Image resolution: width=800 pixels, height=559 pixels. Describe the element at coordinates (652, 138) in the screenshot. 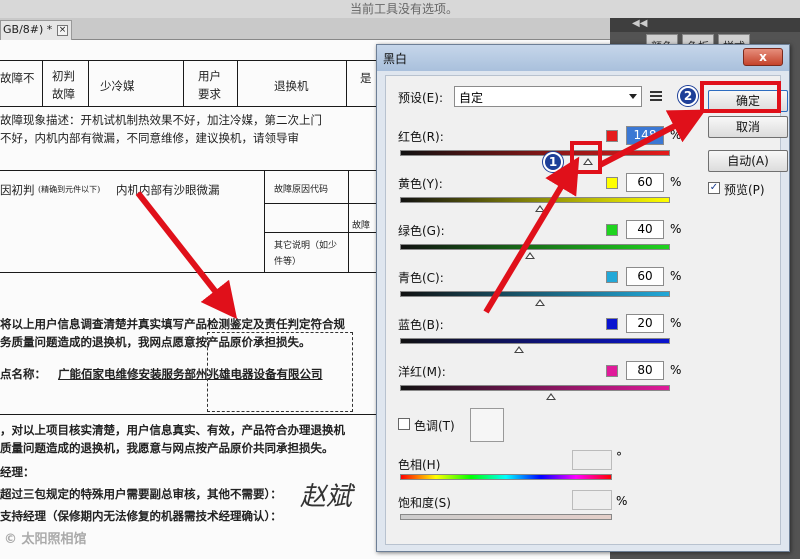

I see `arrow-to-ok` at that location.